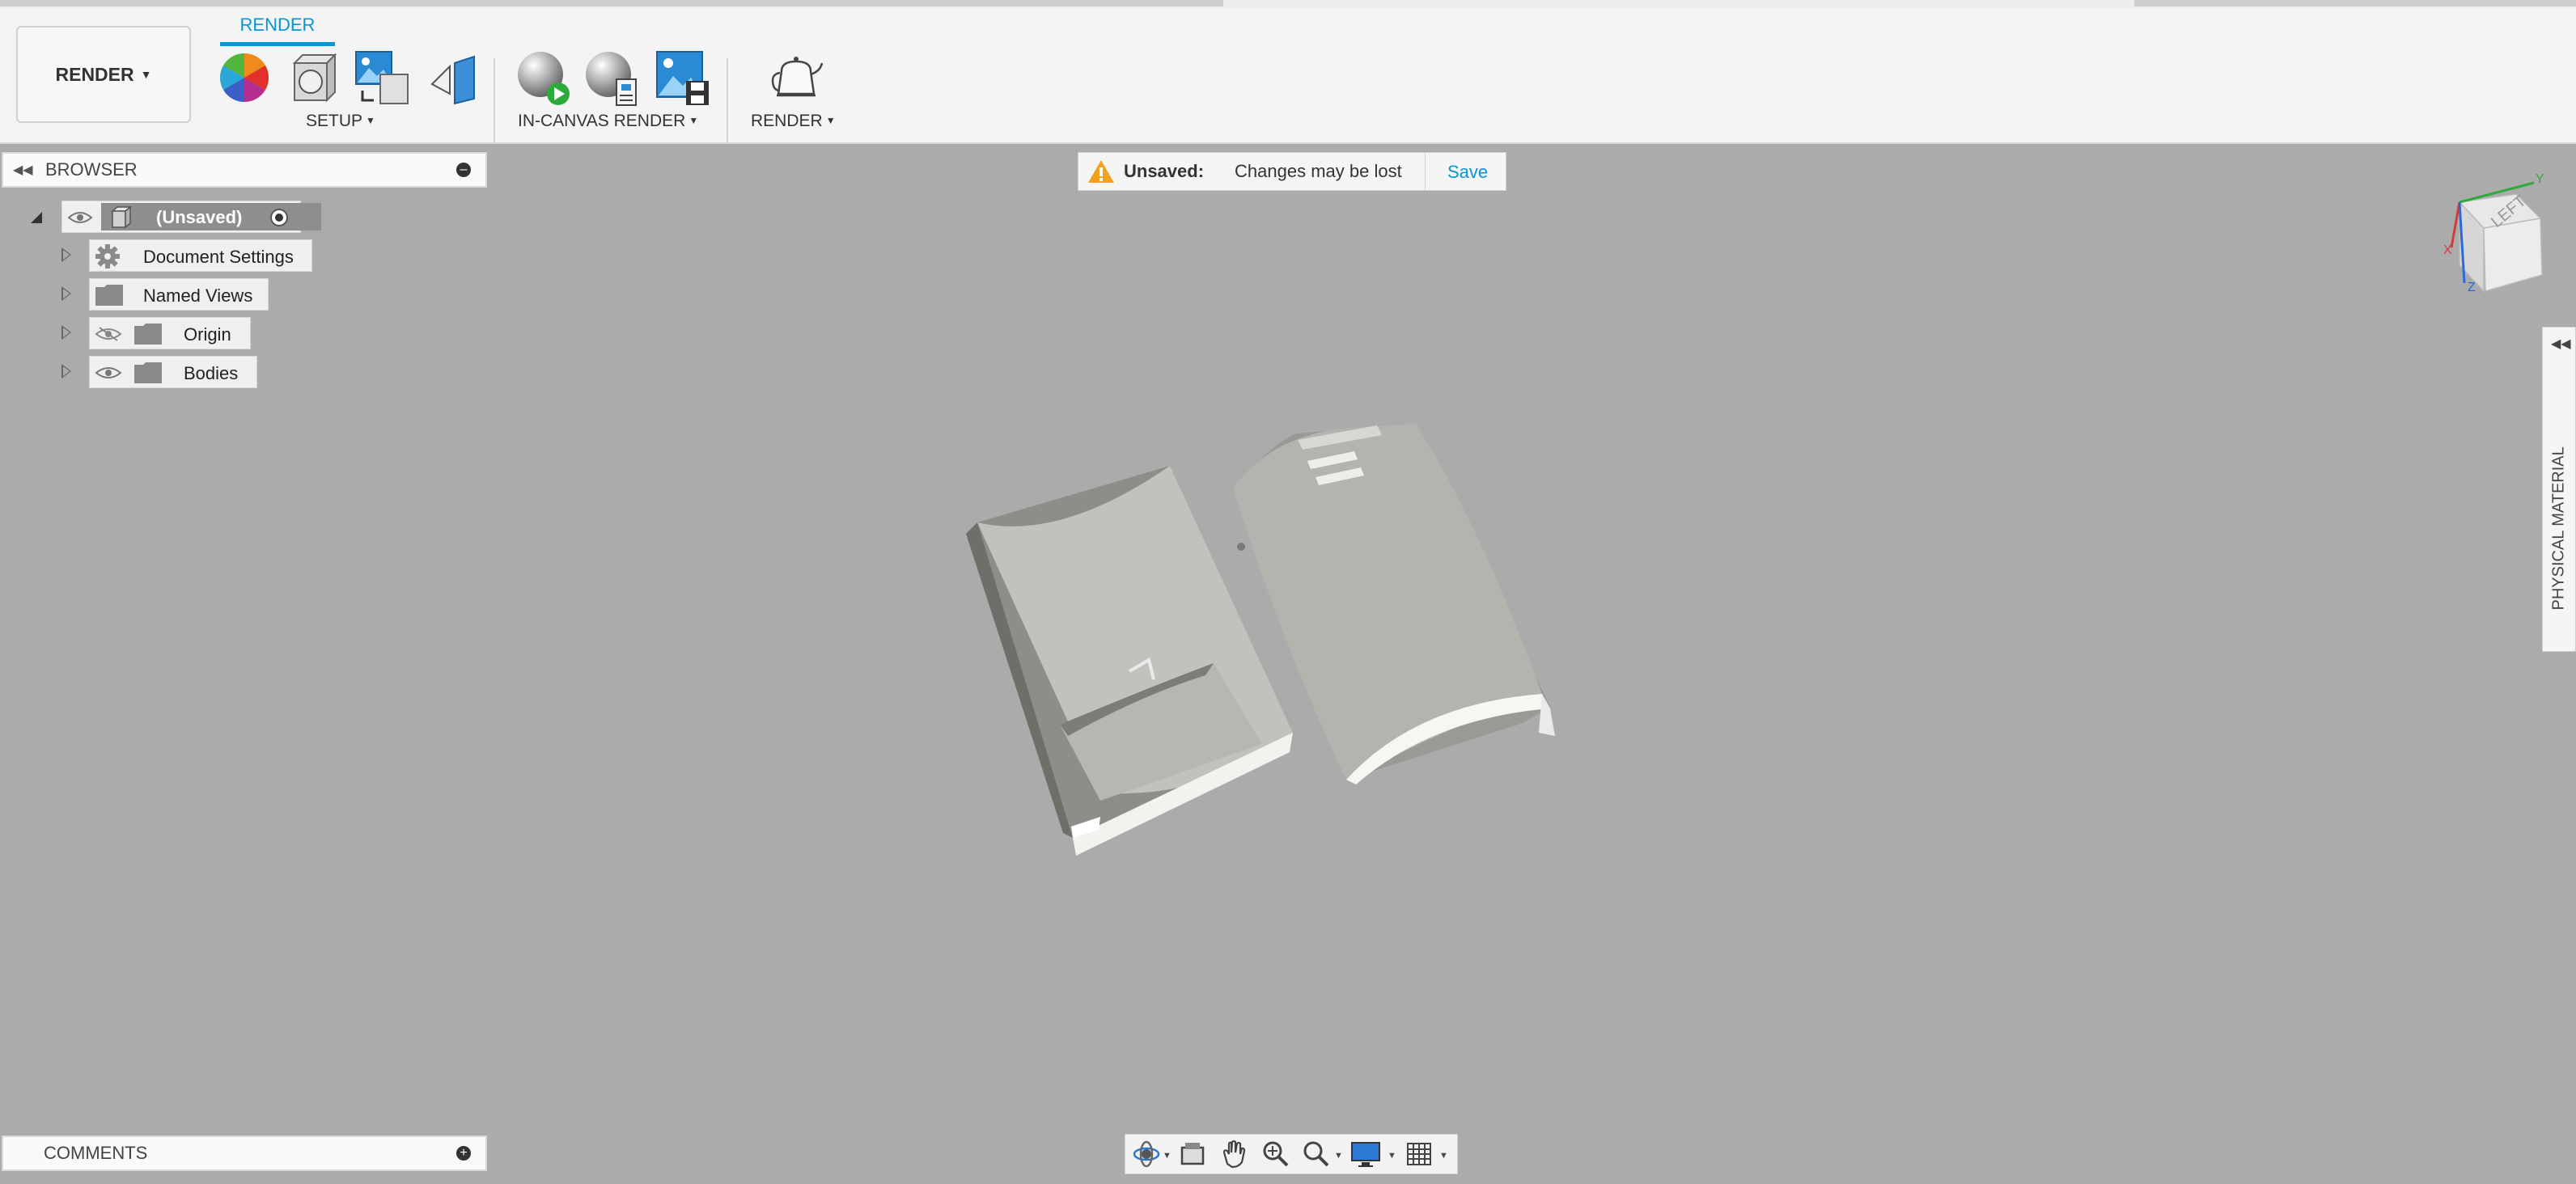 The height and width of the screenshot is (1184, 2576). I want to click on expand-left-icon: ◀◀, so click(2561, 344).